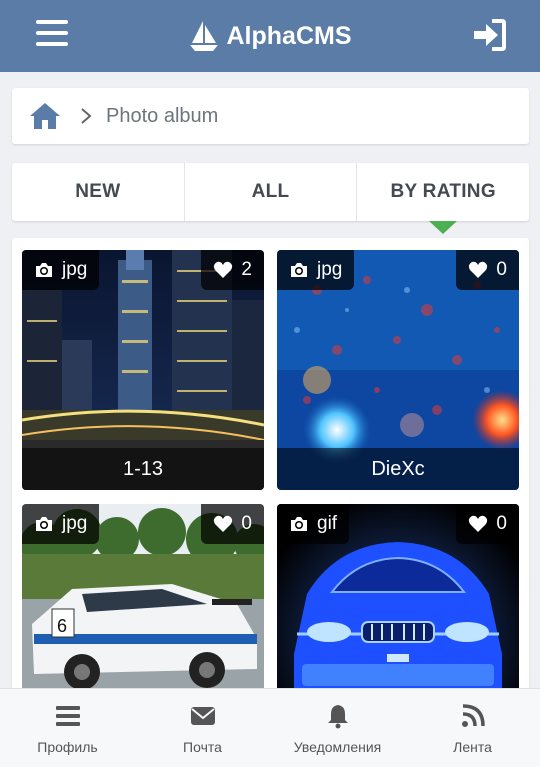 The image size is (540, 767). I want to click on sailboat-logo-icon, so click(203, 36).